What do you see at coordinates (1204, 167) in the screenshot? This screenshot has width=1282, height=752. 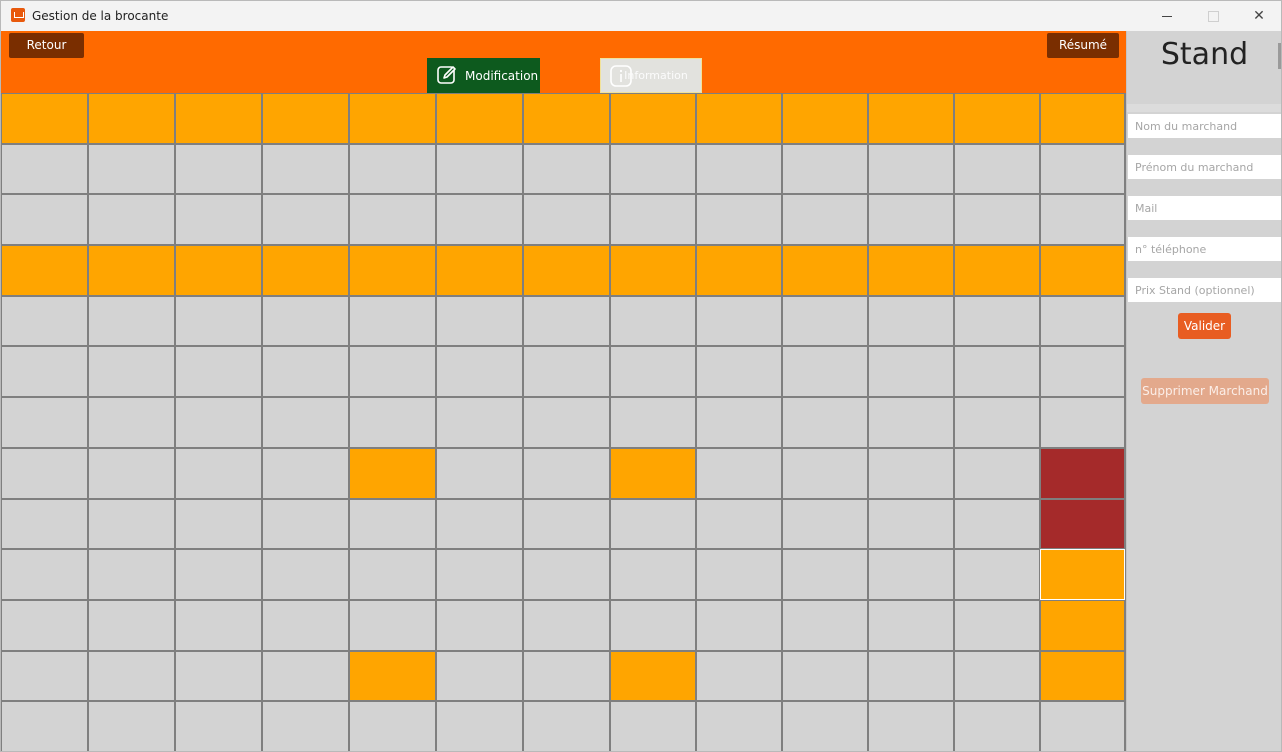 I see `merchant-firstname-field` at bounding box center [1204, 167].